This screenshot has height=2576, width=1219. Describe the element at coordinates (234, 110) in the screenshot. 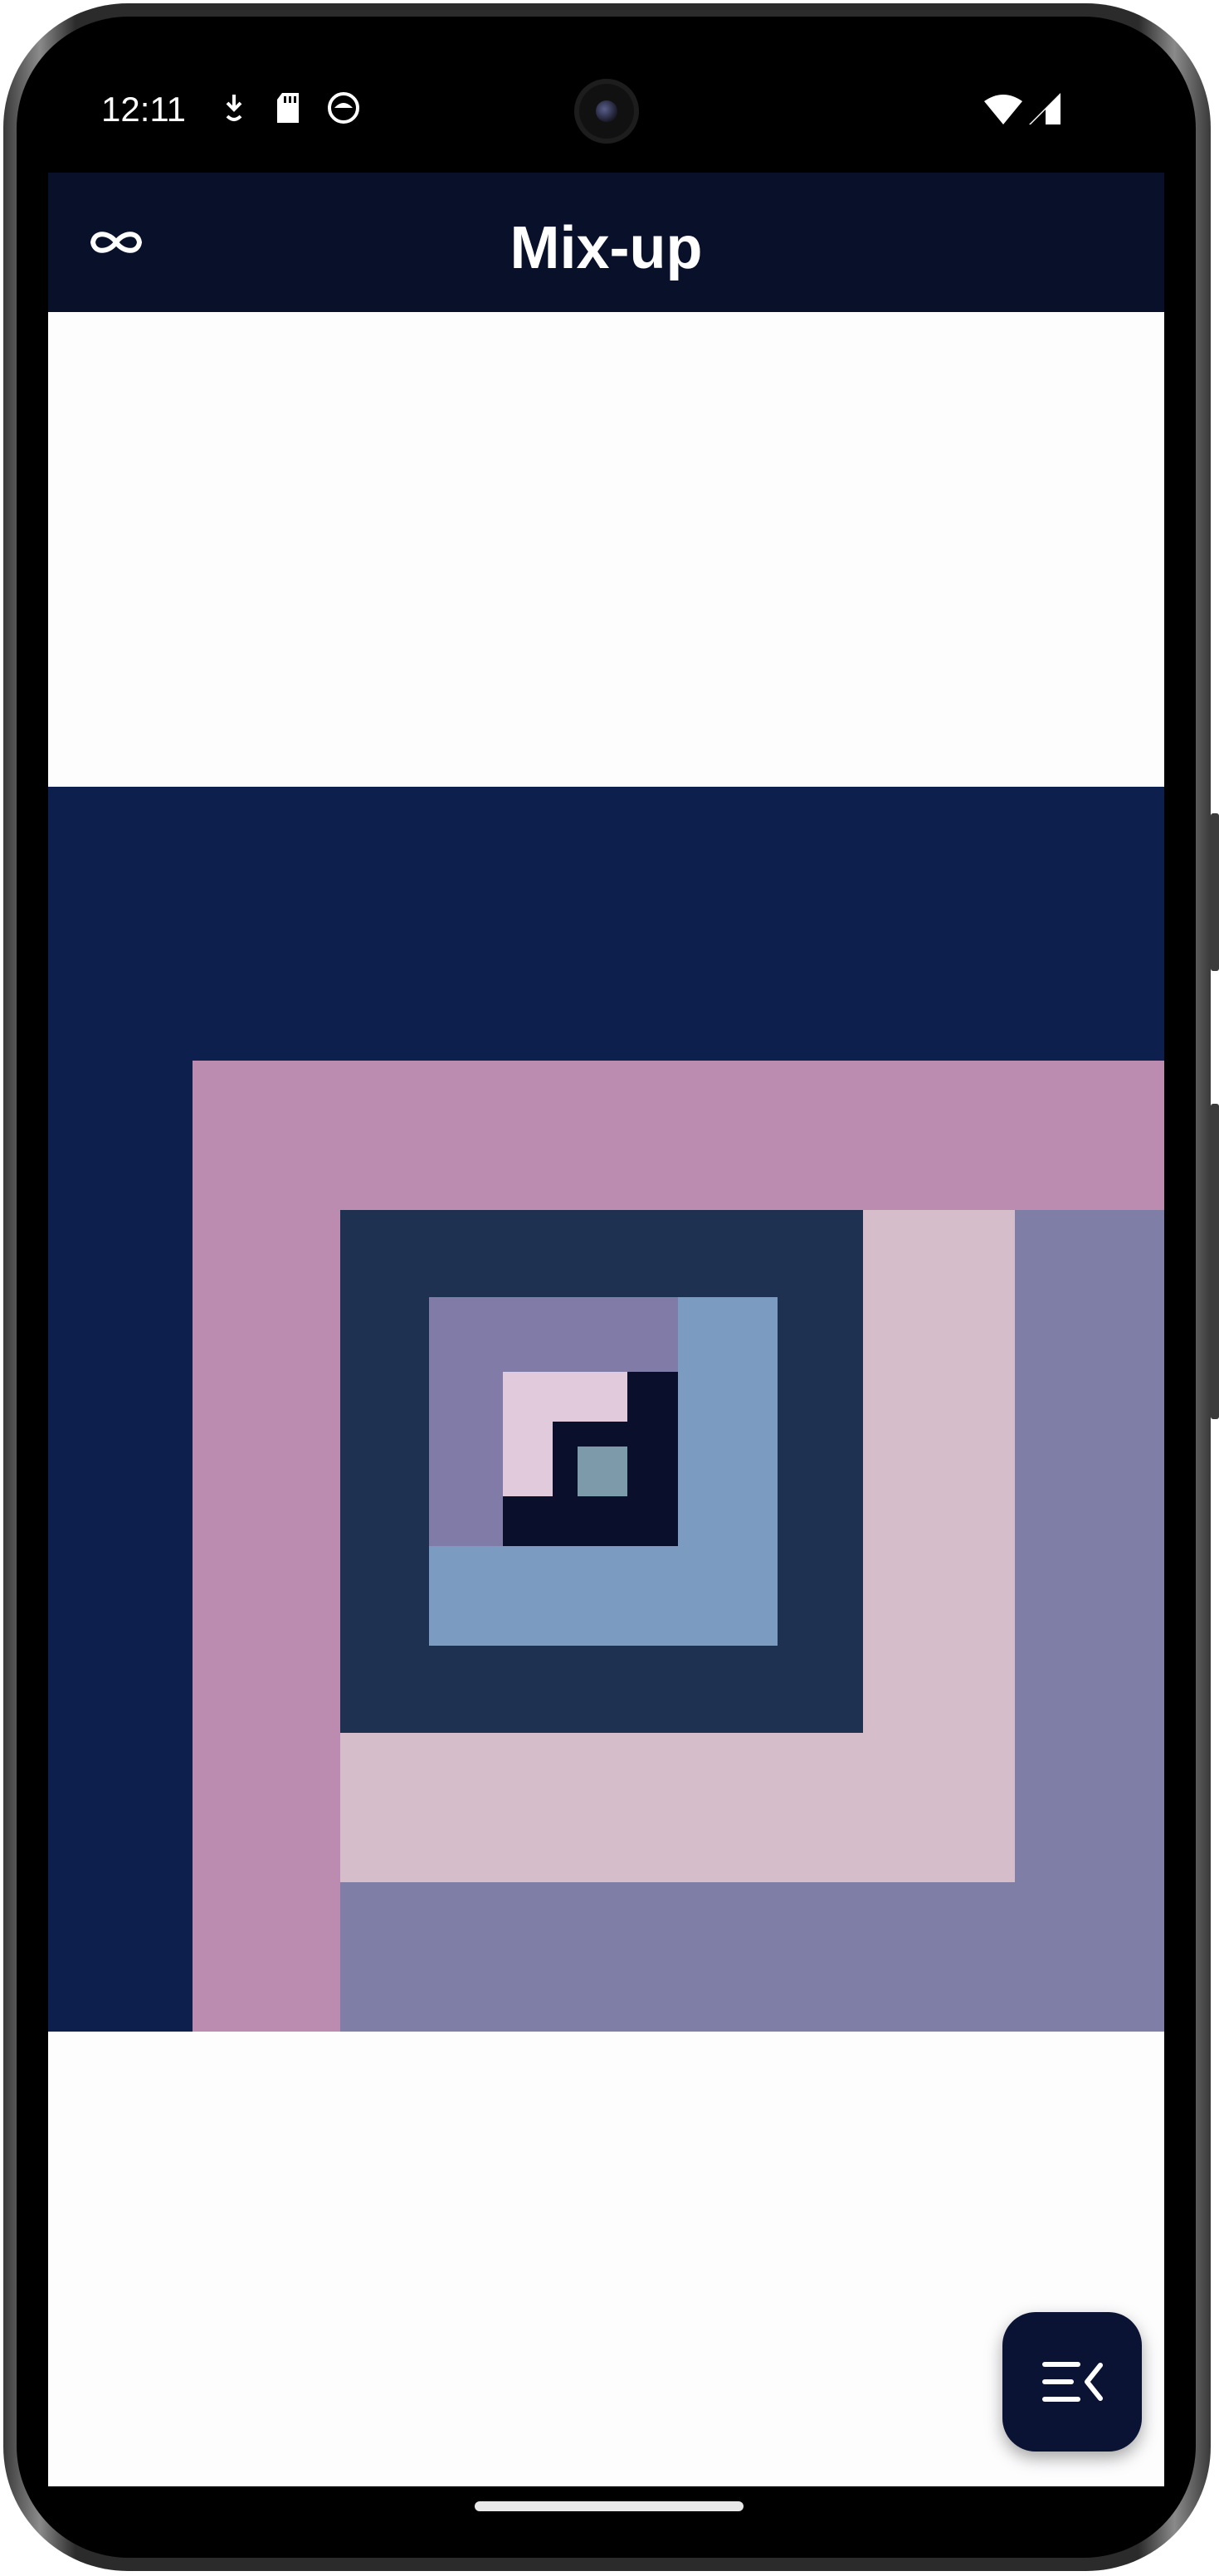

I see `download-icon` at that location.